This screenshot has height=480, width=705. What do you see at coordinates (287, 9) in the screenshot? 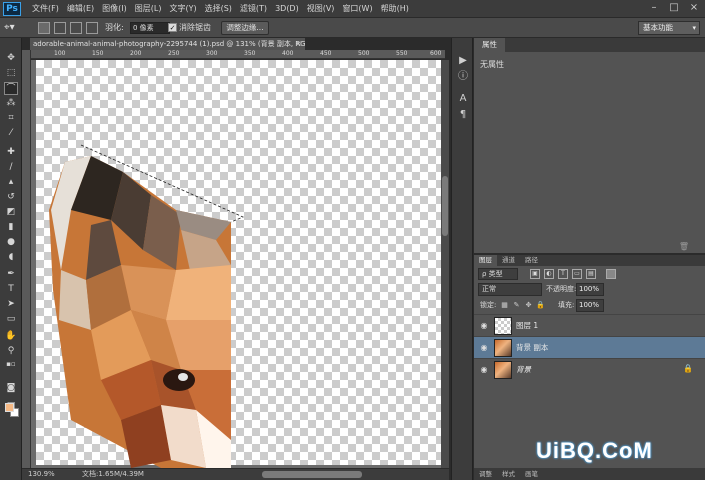
I see `menu-3d: 3D(D)` at bounding box center [287, 9].